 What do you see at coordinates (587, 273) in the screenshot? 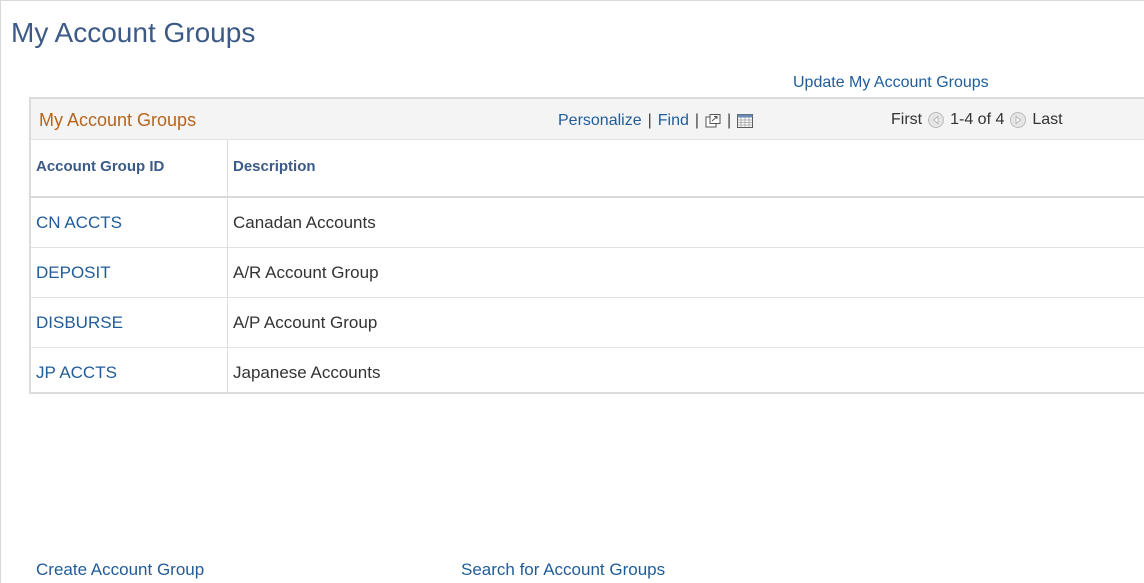
I see `table-row: DEPOSIT A/R Account Group` at bounding box center [587, 273].